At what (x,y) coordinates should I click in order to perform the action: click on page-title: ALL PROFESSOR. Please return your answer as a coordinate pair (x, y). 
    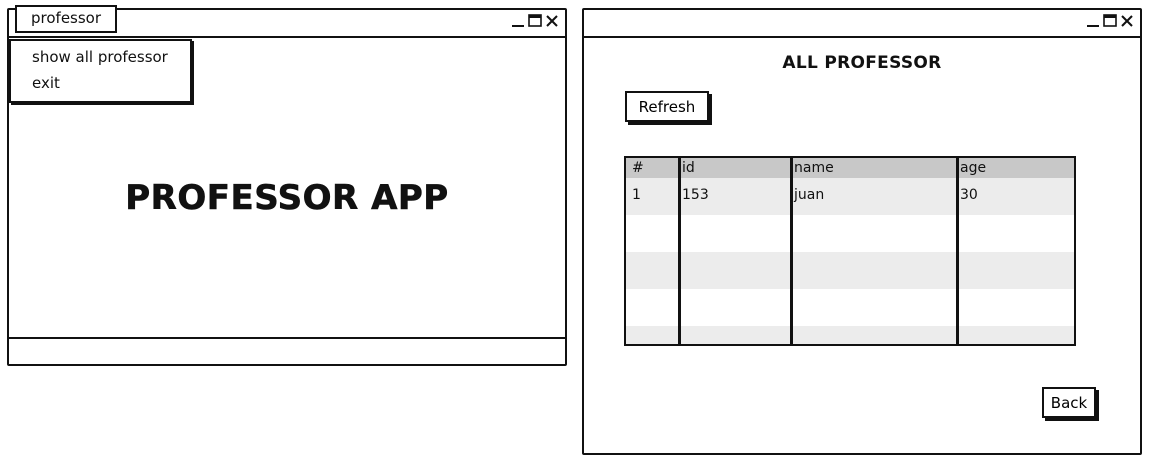
    Looking at the image, I should click on (862, 63).